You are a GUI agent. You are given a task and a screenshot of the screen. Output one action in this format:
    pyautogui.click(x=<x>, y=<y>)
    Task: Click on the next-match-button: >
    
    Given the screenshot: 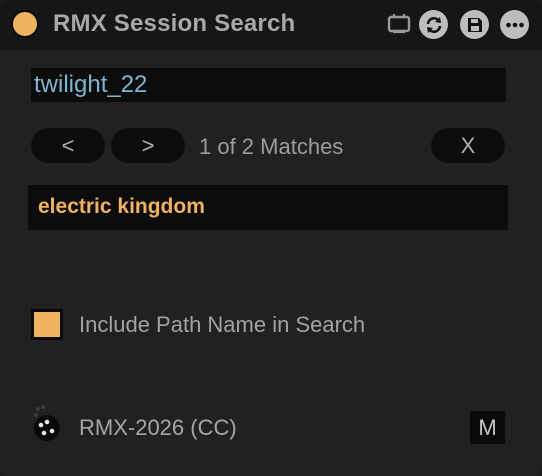 What is the action you would take?
    pyautogui.click(x=148, y=145)
    